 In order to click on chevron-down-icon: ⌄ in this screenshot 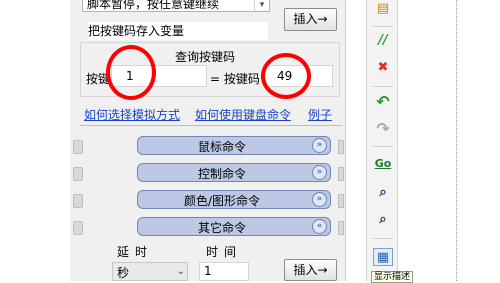, I will do `click(181, 271)`.